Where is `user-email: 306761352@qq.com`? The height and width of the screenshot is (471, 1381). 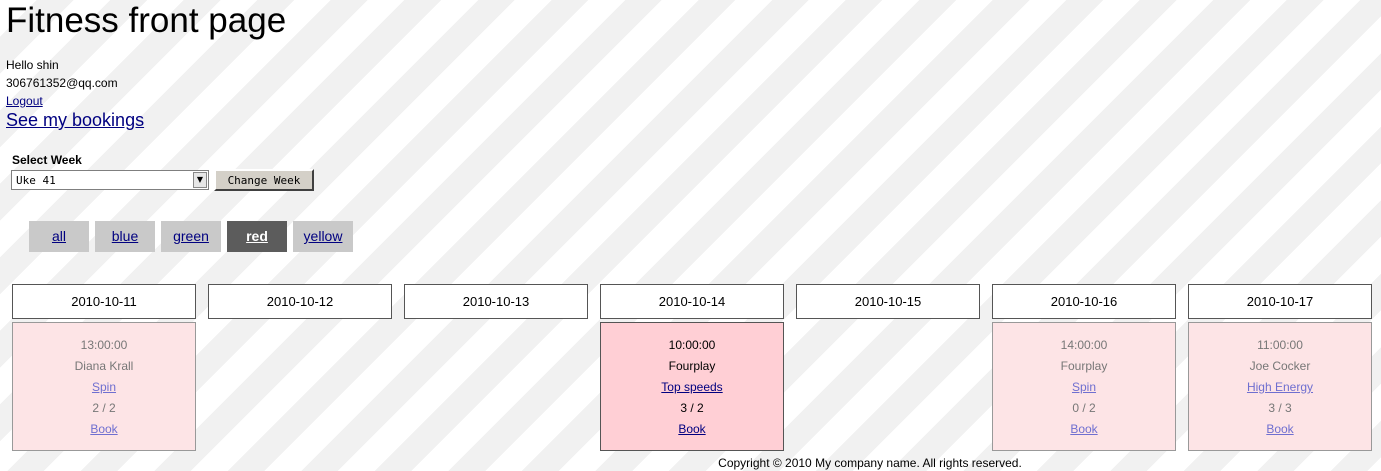 user-email: 306761352@qq.com is located at coordinates (62, 83).